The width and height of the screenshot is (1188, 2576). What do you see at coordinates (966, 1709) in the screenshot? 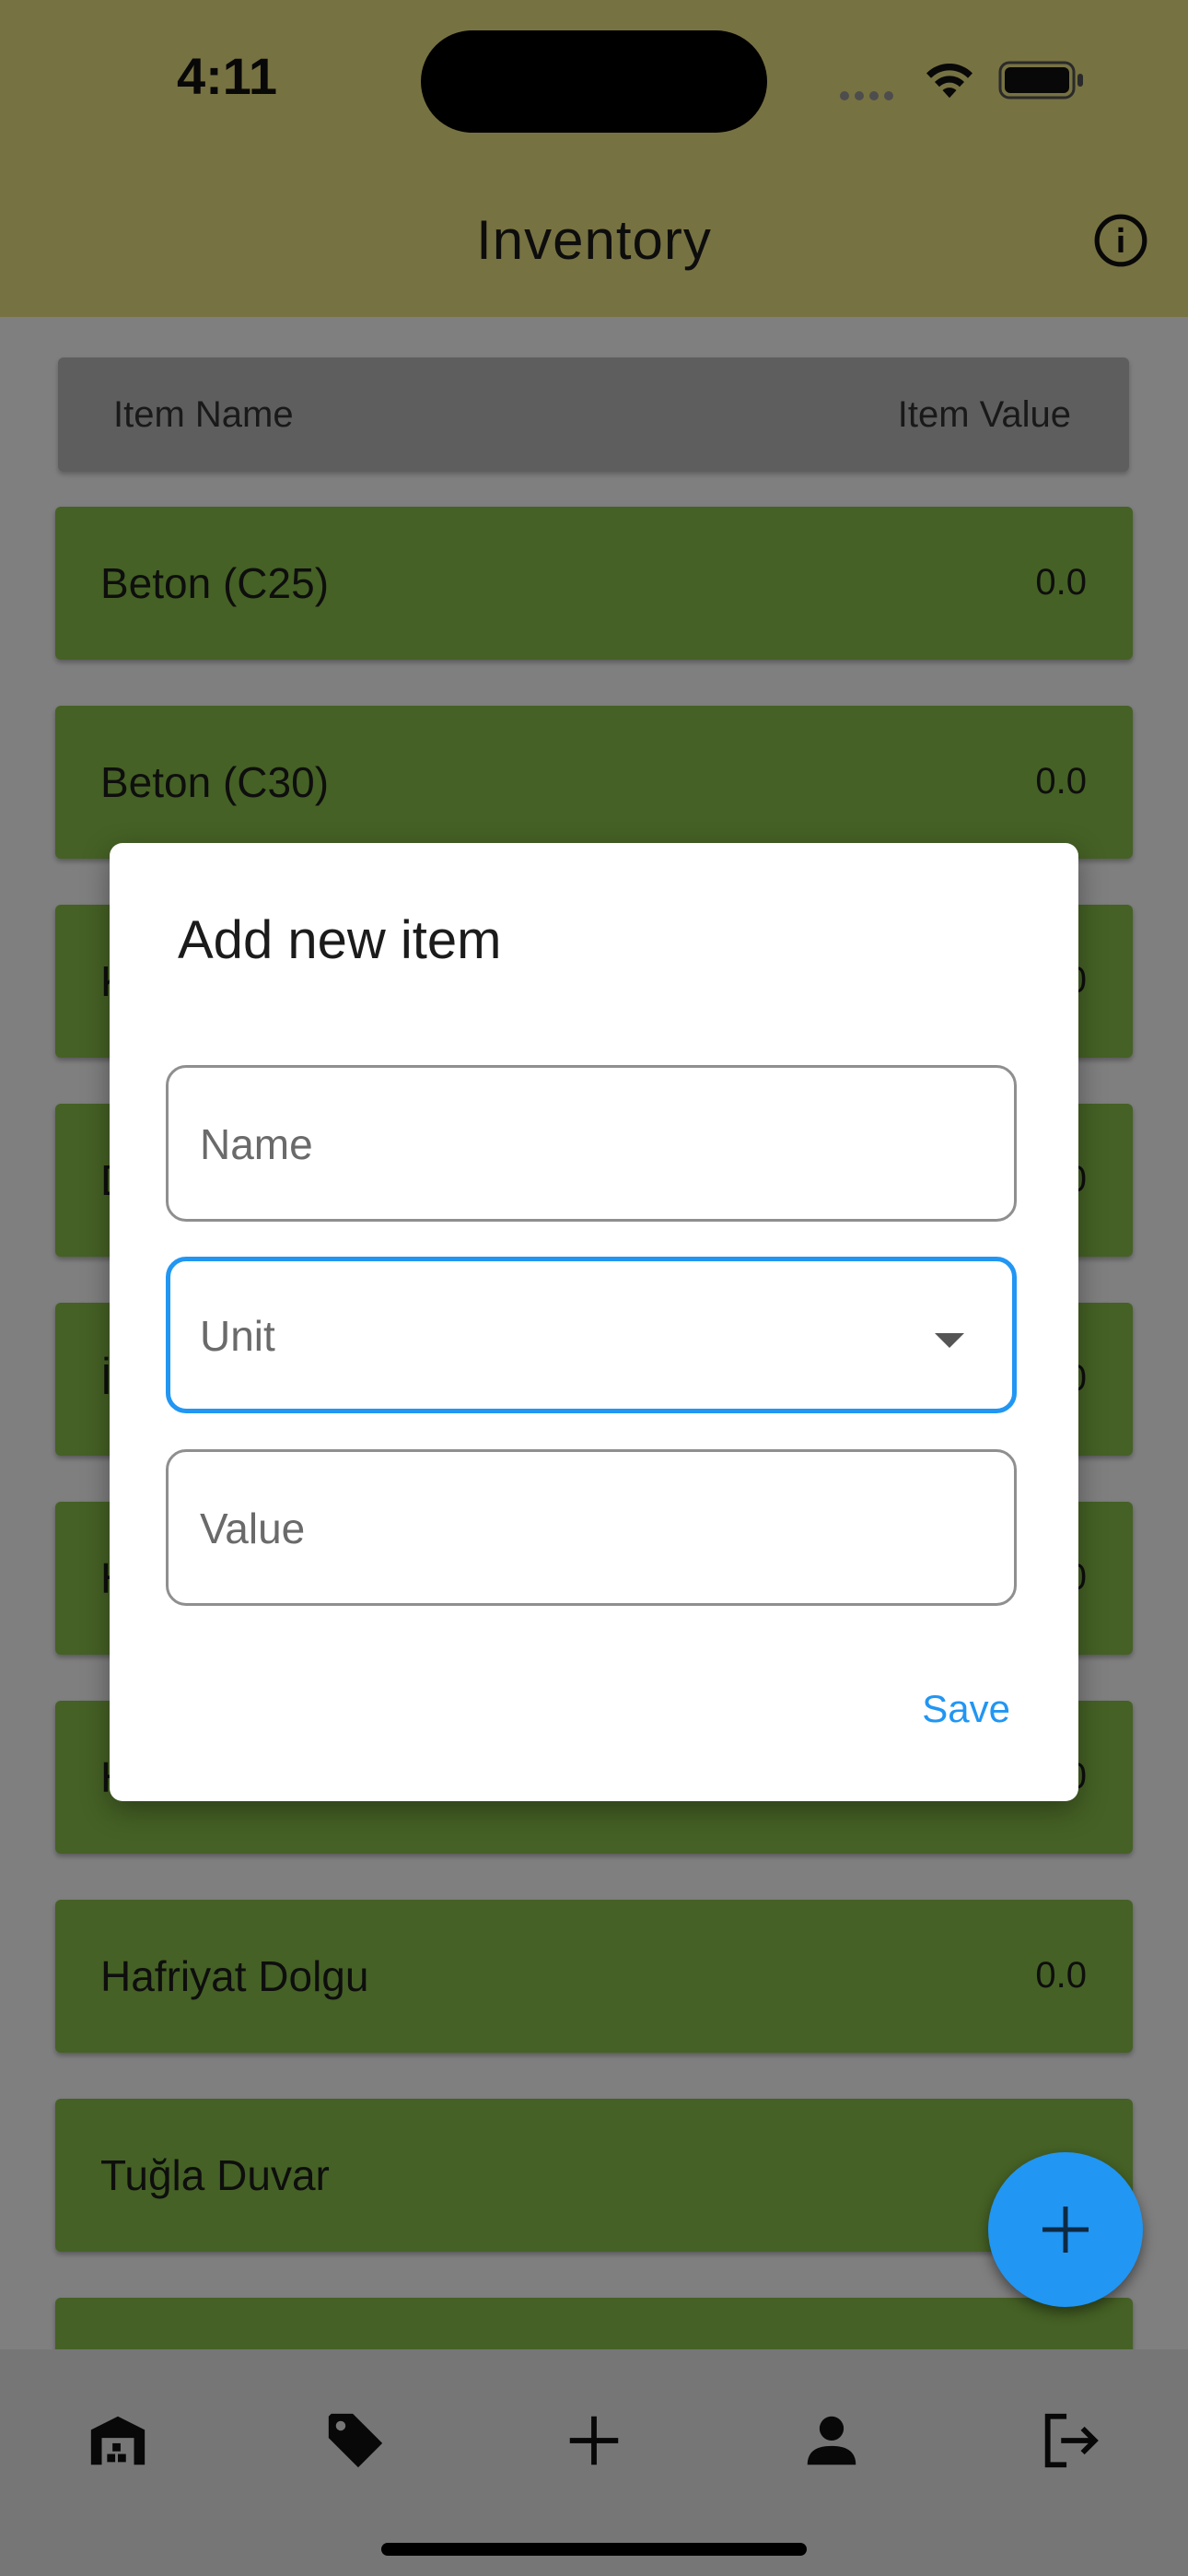
I see `save-button: Save` at bounding box center [966, 1709].